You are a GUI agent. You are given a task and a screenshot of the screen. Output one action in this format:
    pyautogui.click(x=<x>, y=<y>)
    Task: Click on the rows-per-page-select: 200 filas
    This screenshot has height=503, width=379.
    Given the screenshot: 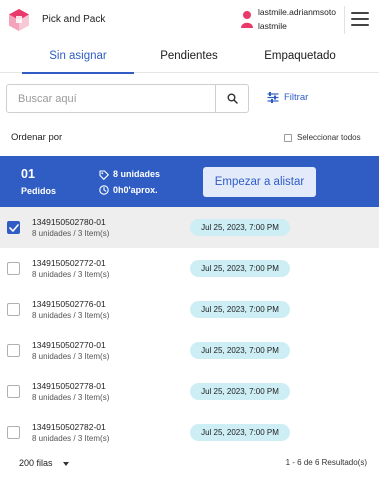 What is the action you would take?
    pyautogui.click(x=36, y=463)
    